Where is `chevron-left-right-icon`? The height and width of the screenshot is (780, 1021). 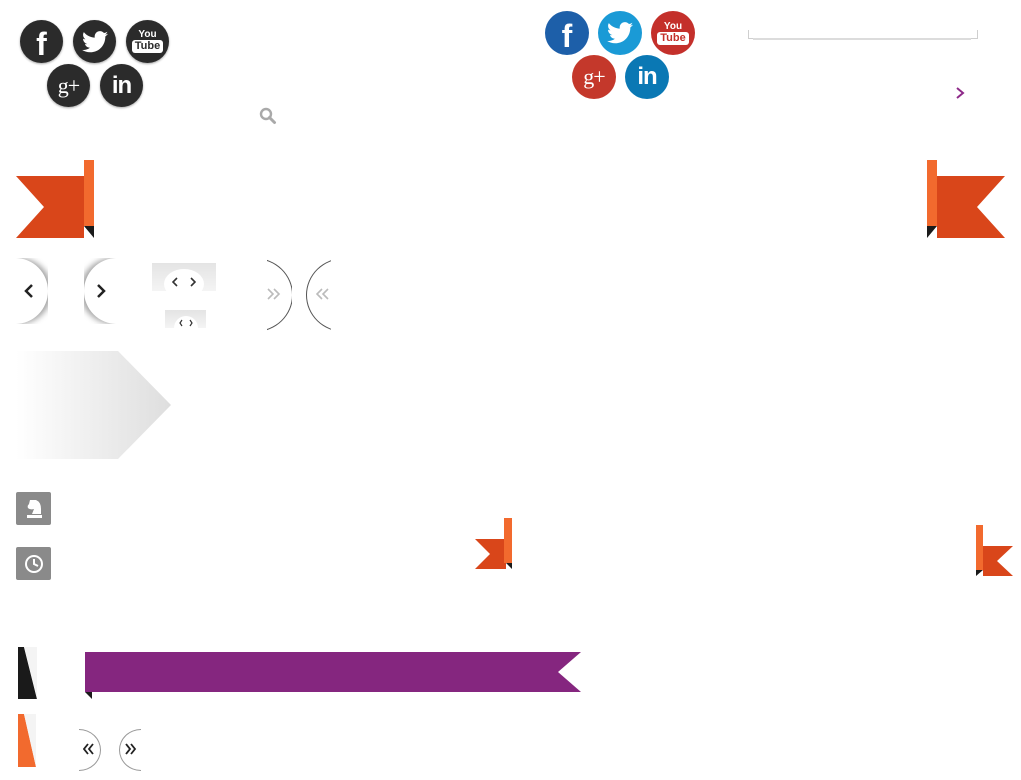 chevron-left-right-icon is located at coordinates (184, 282).